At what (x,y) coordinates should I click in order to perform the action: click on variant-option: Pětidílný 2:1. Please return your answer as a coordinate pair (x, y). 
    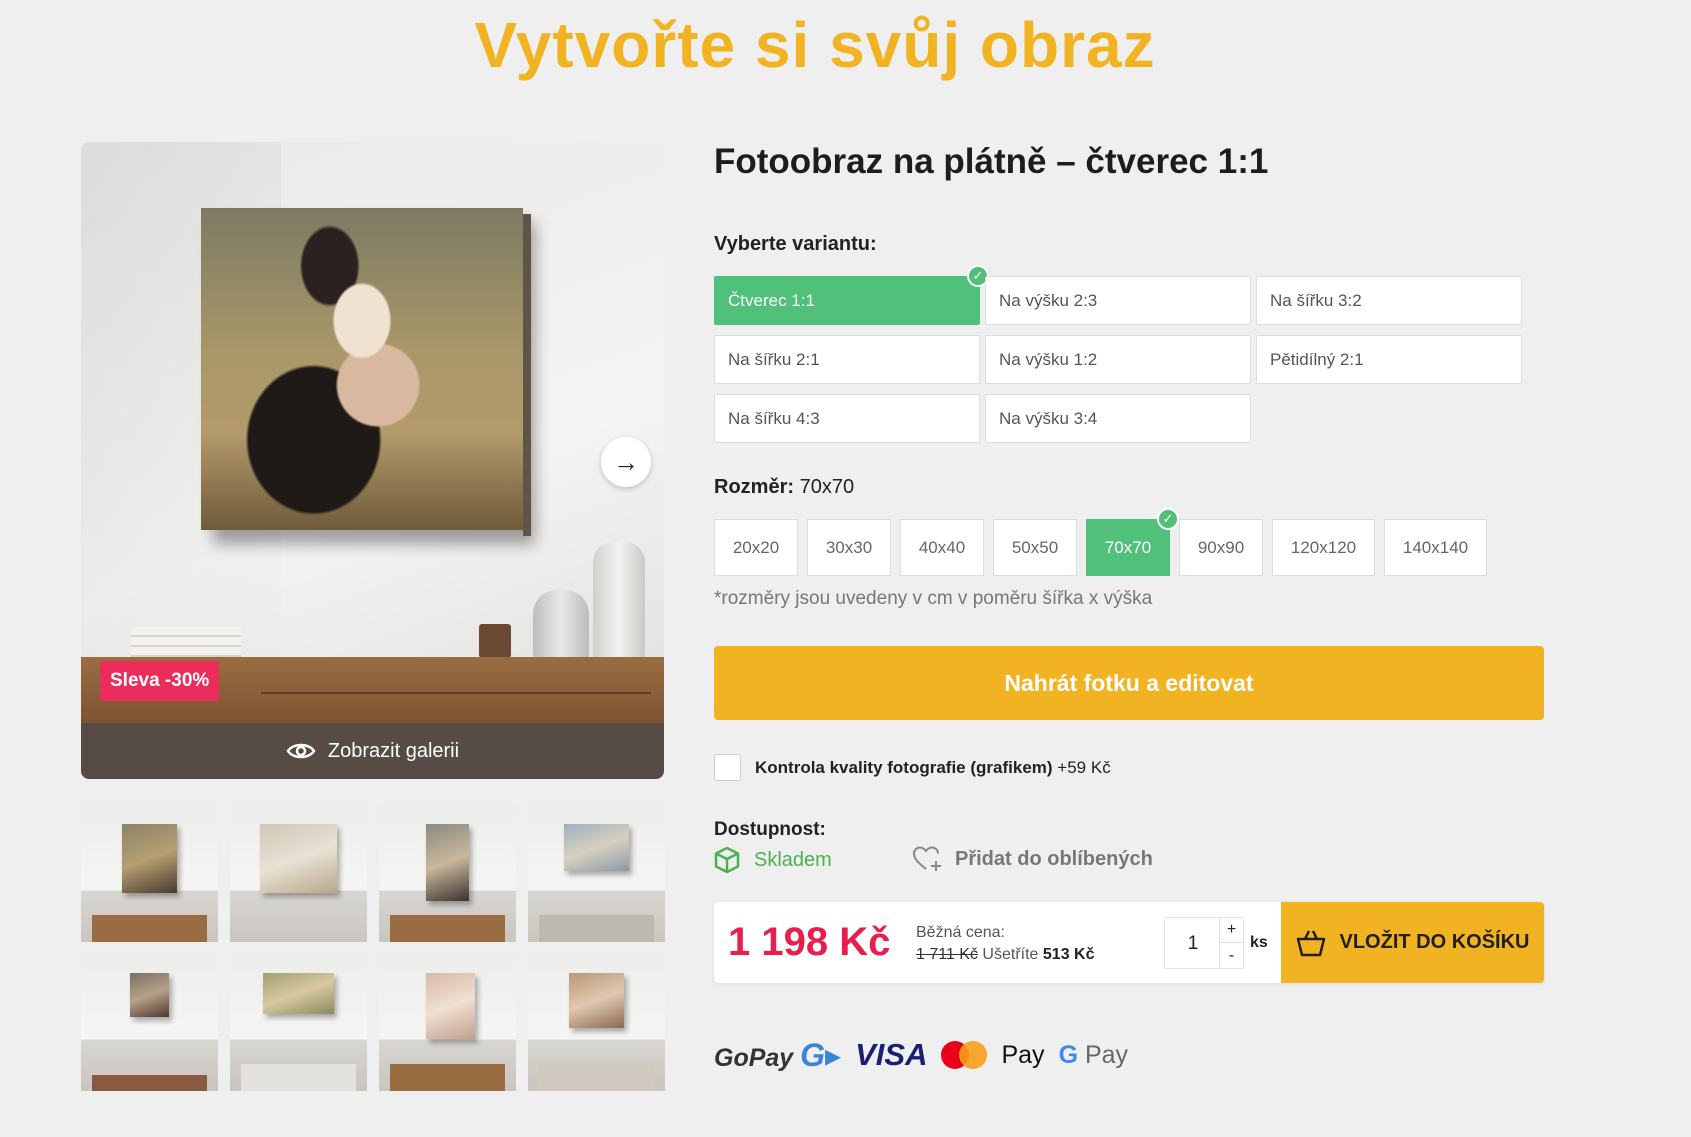
    Looking at the image, I should click on (1389, 359).